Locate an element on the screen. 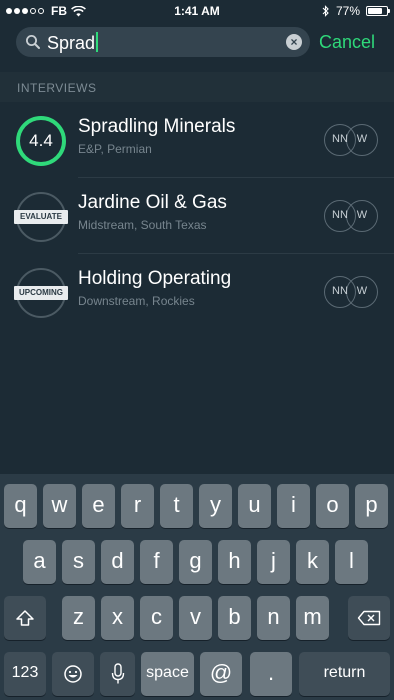 This screenshot has height=700, width=394. status-bar: FB 1:41 AM 77% is located at coordinates (197, 11).